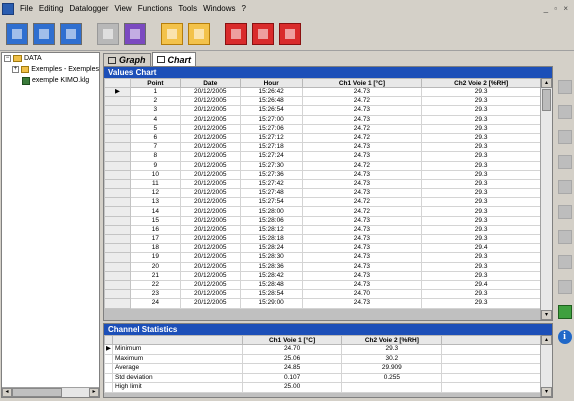 The height and width of the screenshot is (401, 574). Describe the element at coordinates (322, 128) in the screenshot. I see `table-row: 5 20/12/2005 15:27:06 24.72 29.3` at that location.